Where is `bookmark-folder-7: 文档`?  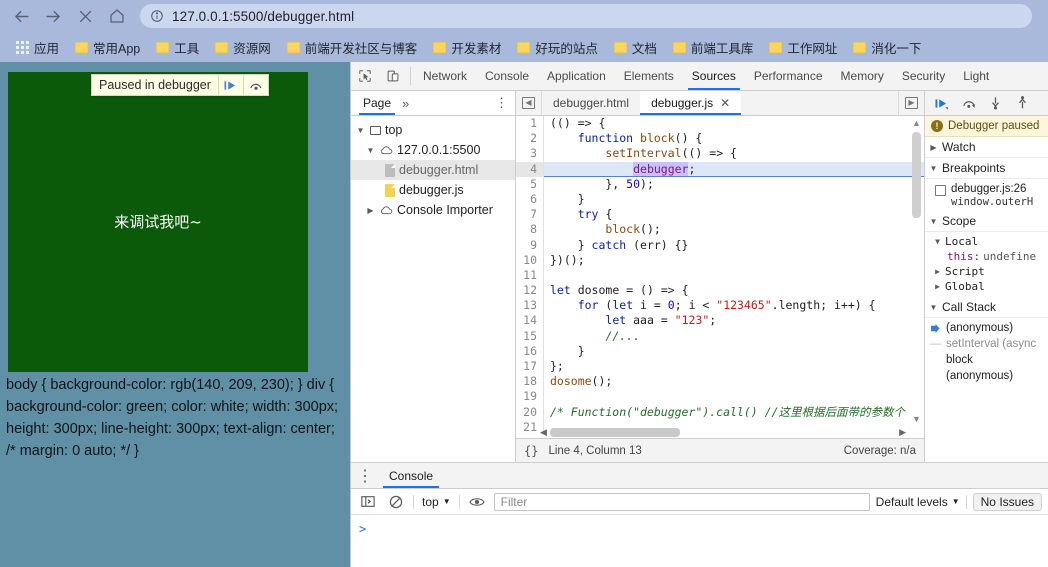 bookmark-folder-7: 文档 is located at coordinates (635, 47).